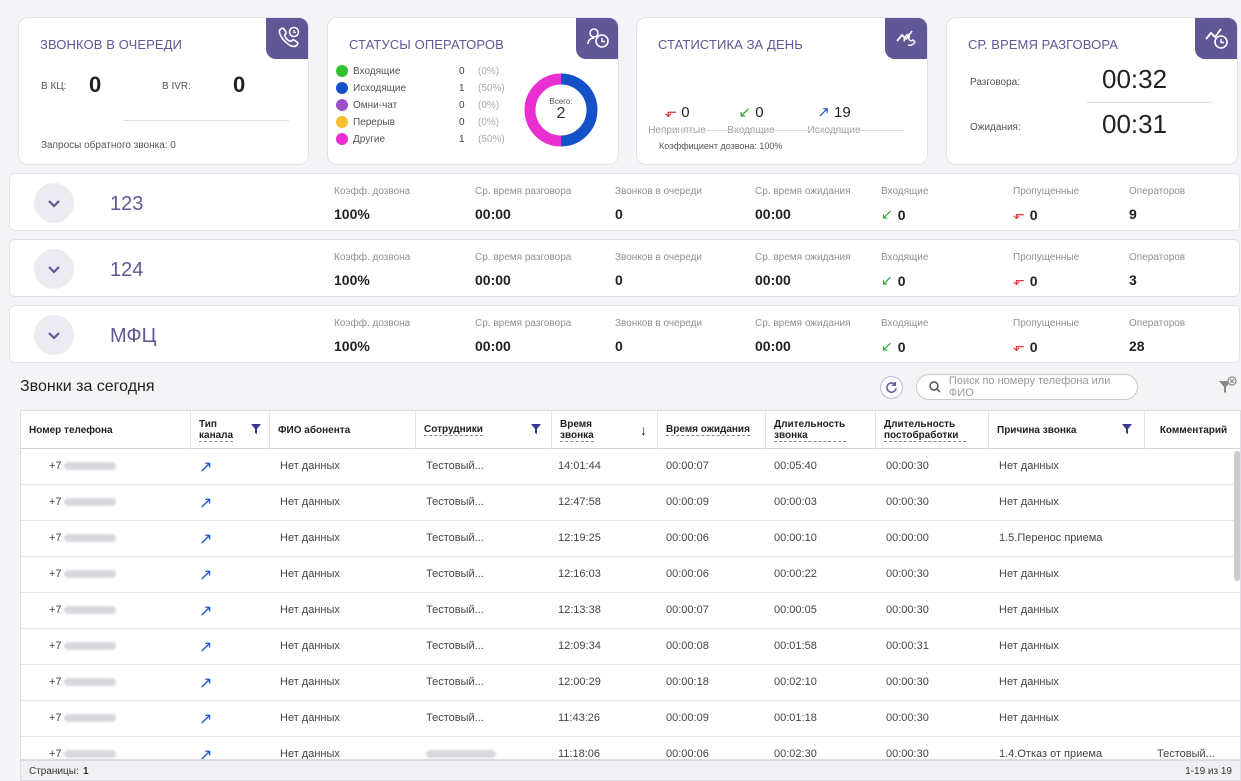 The width and height of the screenshot is (1241, 781). I want to click on col-channel: Тип канала, so click(230, 430).